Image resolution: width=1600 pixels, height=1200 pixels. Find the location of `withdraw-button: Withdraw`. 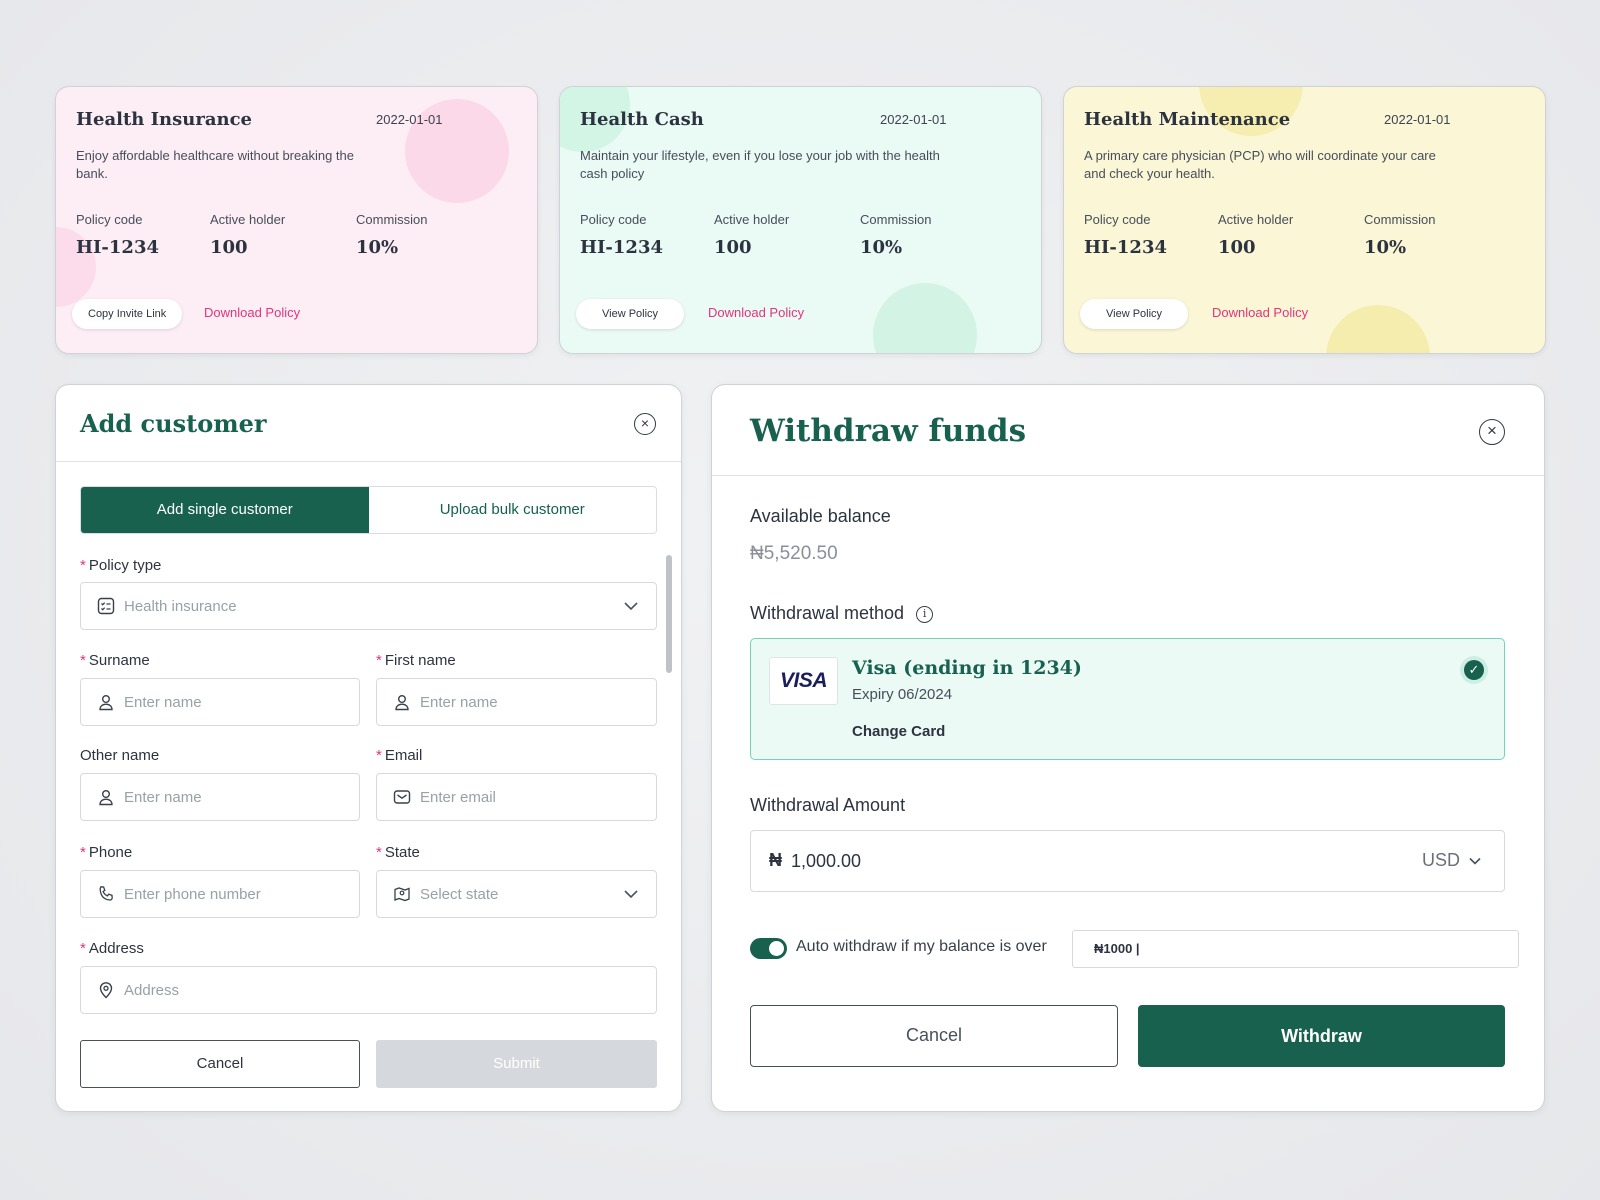

withdraw-button: Withdraw is located at coordinates (1321, 1036).